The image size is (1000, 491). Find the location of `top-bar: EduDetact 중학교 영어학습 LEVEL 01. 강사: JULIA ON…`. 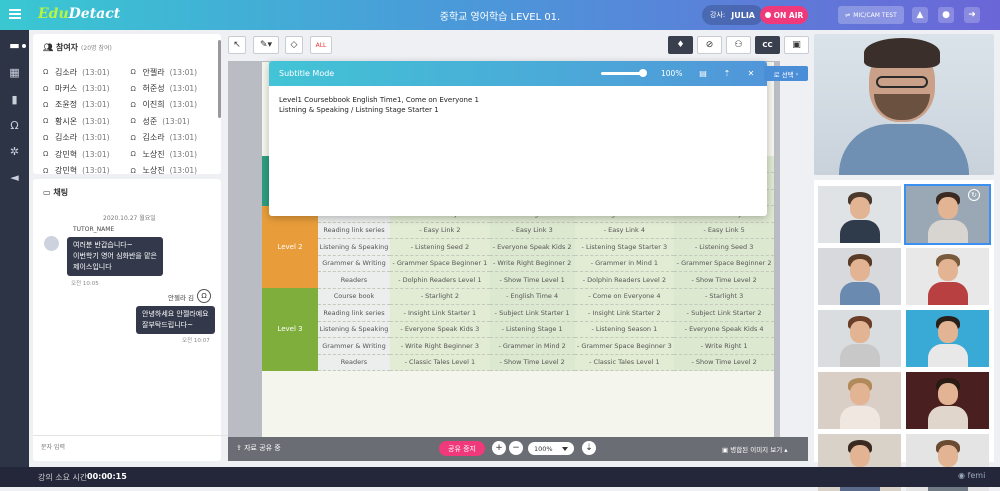

top-bar: EduDetact 중학교 영어학습 LEVEL 01. 강사: JULIA ON… is located at coordinates (500, 15).